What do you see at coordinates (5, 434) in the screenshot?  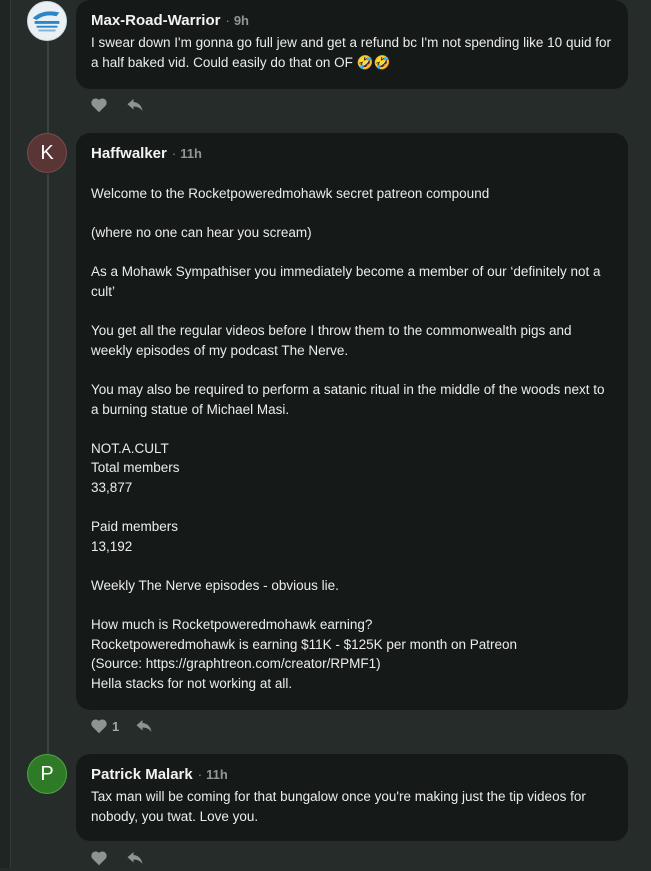 I see `left-rail` at bounding box center [5, 434].